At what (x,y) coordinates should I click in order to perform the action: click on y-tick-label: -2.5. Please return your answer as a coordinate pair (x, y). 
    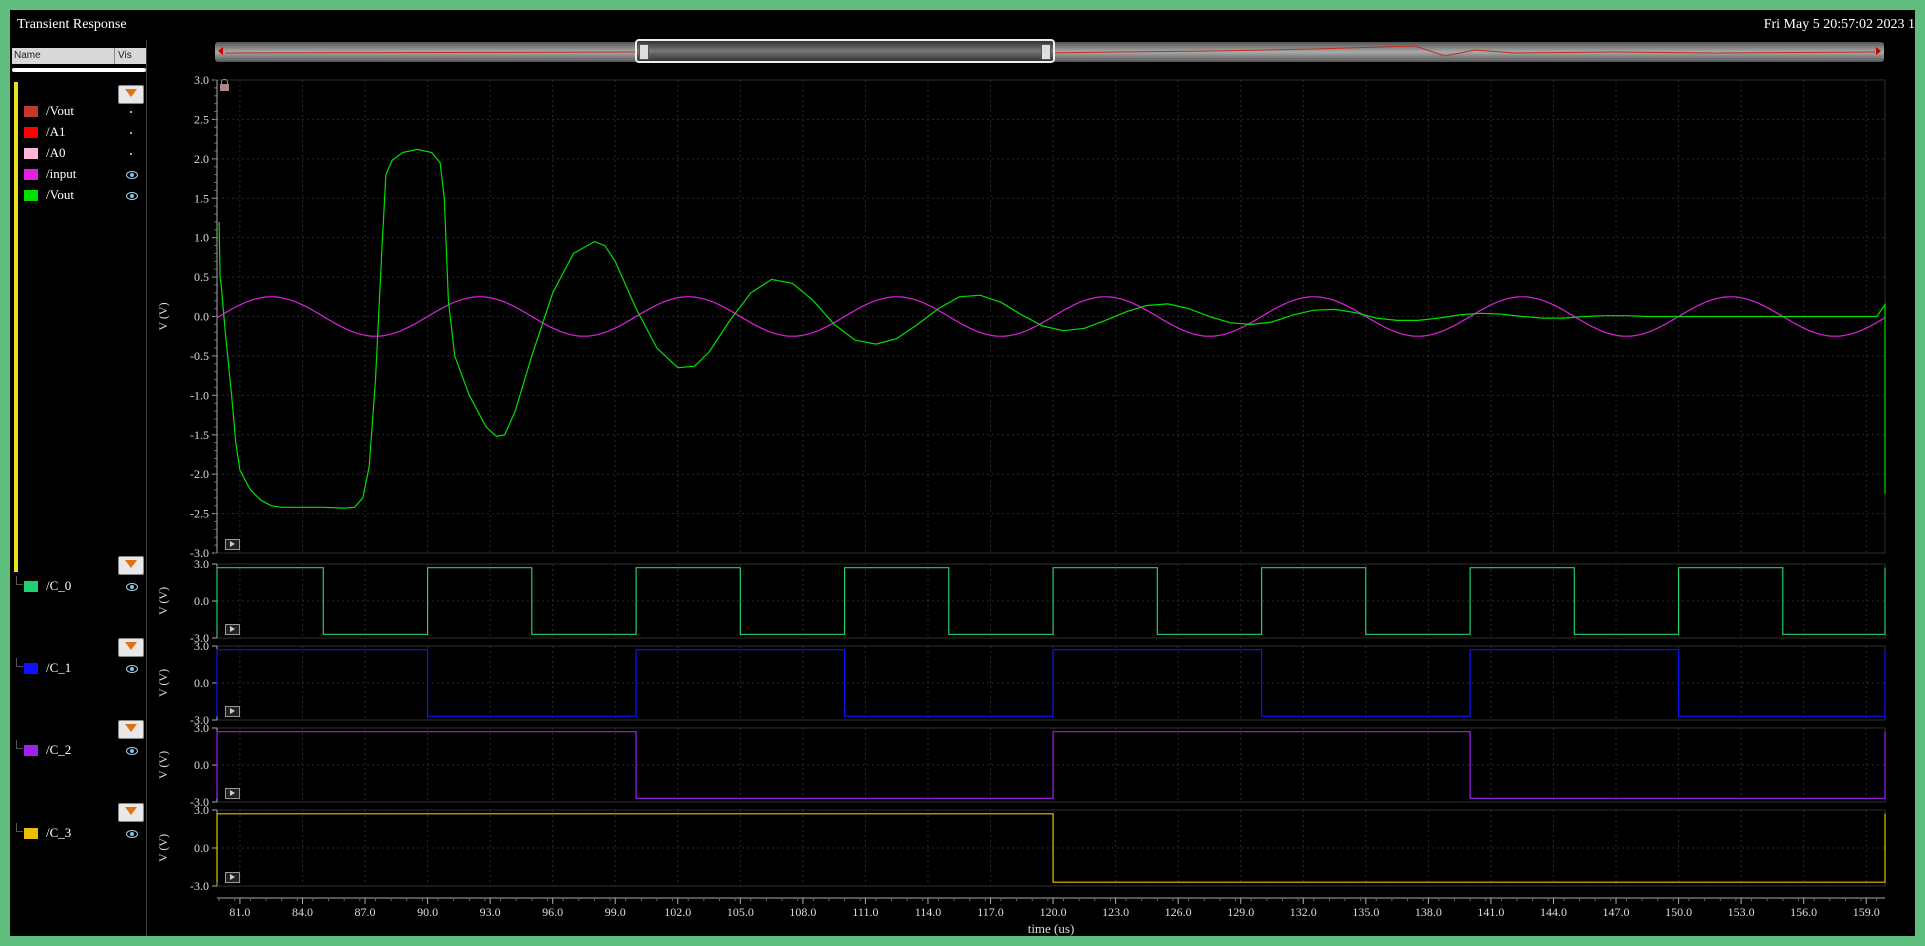
    Looking at the image, I should click on (199, 514).